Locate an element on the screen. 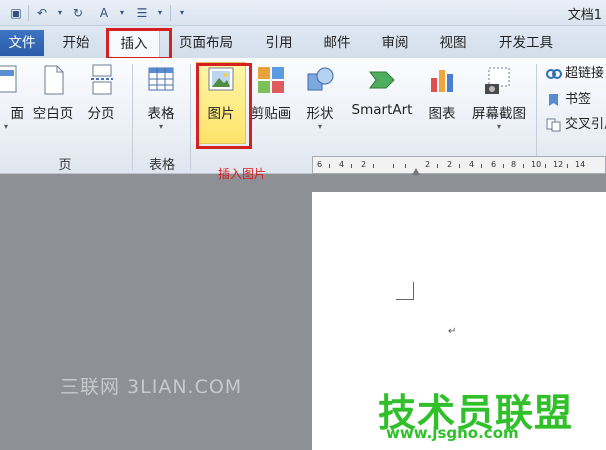 This screenshot has width=606, height=450. tab-references: 引用 is located at coordinates (279, 43).